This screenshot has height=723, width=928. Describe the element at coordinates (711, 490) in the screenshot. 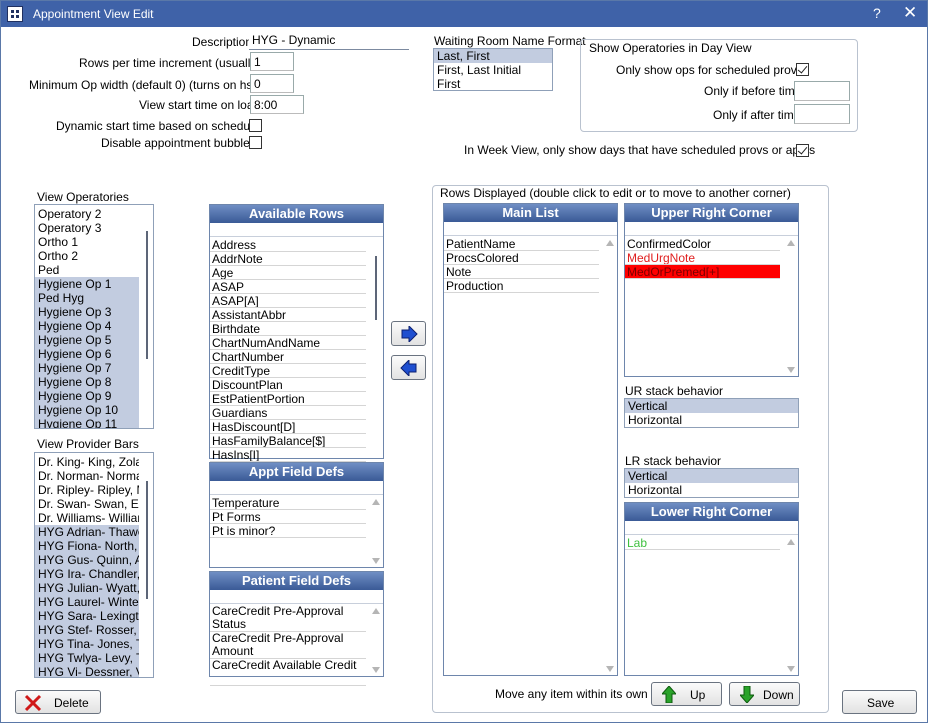

I see `lr-stack-option: Horizontal` at that location.